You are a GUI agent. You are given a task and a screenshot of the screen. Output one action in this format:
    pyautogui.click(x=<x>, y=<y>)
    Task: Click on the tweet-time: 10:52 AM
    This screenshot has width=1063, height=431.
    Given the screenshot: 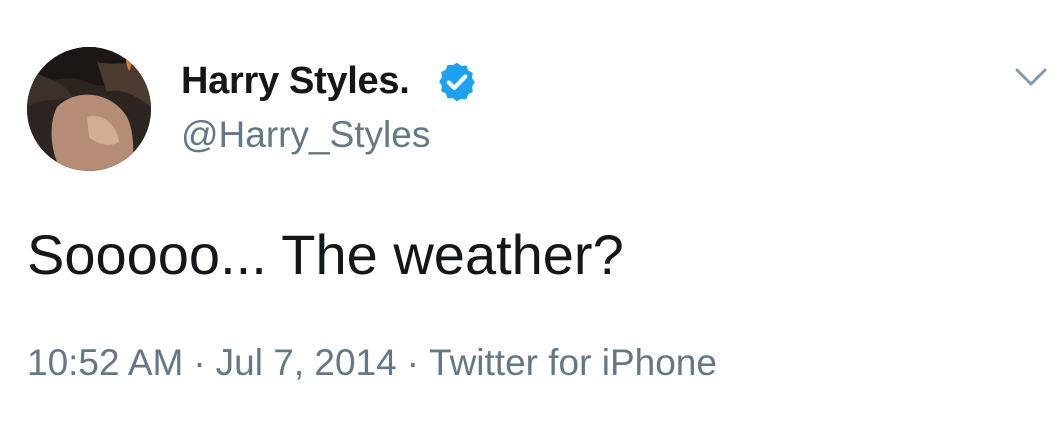 What is the action you would take?
    pyautogui.click(x=105, y=362)
    